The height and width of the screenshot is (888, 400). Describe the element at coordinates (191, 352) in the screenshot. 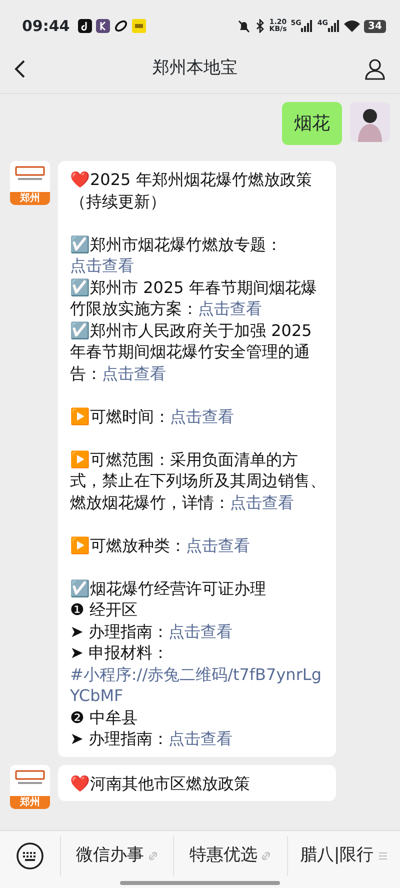

I see `message-text: ☑郑州市人民政府关于加强 2025 年春节期间烟花爆竹安全管理的通告：点击查看` at that location.